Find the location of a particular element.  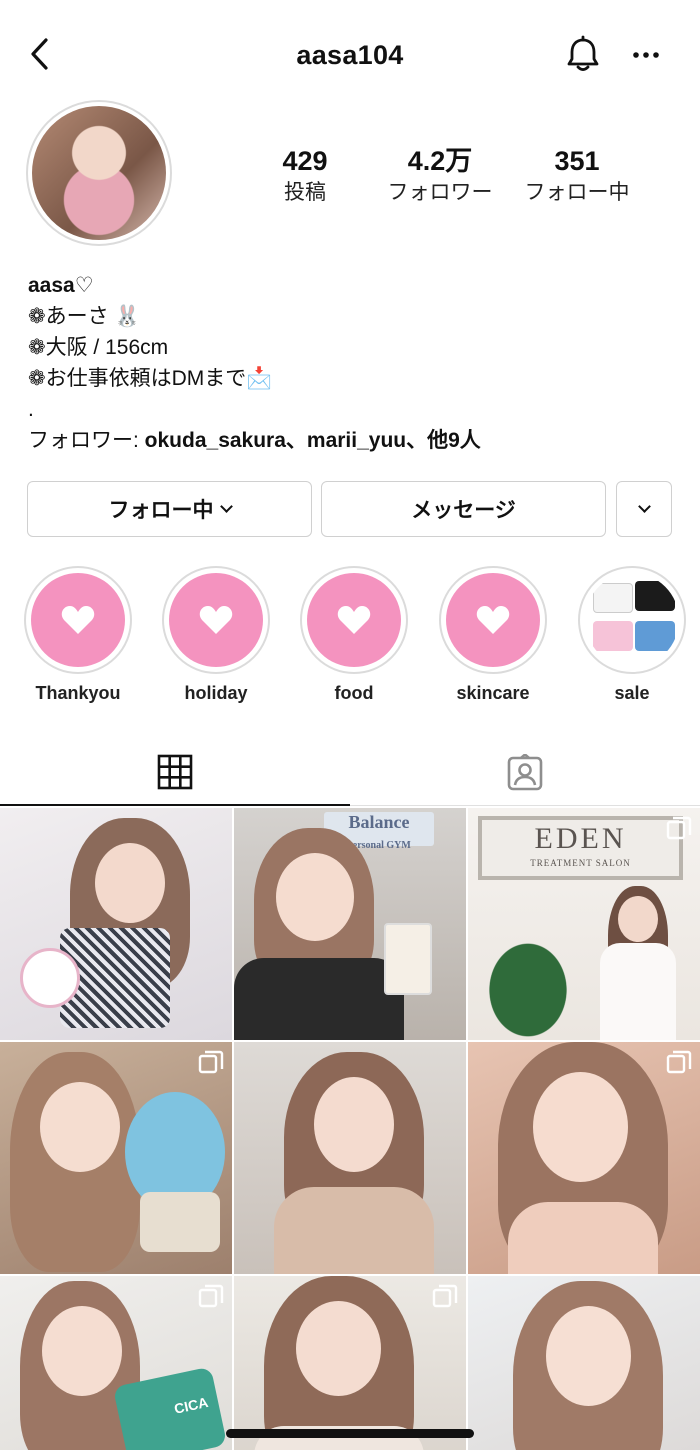

suggested-accounts-button is located at coordinates (644, 509).